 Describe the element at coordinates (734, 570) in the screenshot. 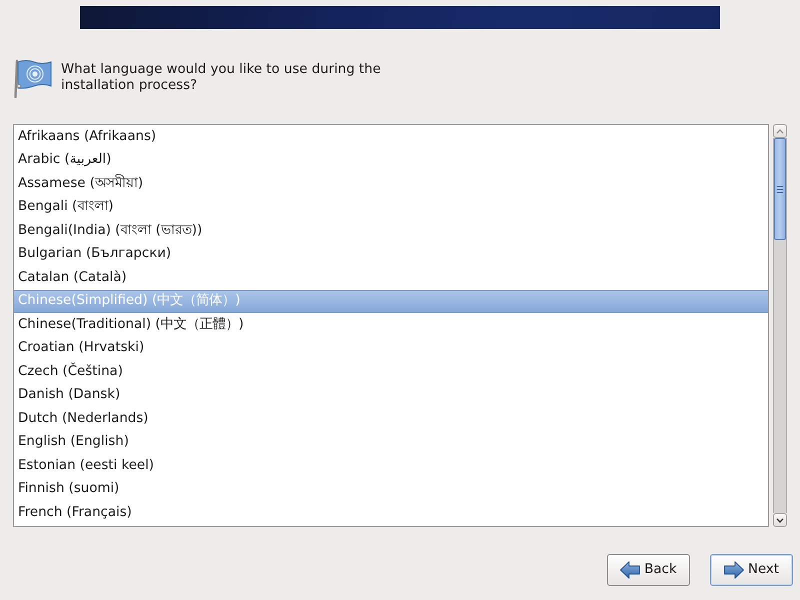

I see `right-arrow-icon` at that location.